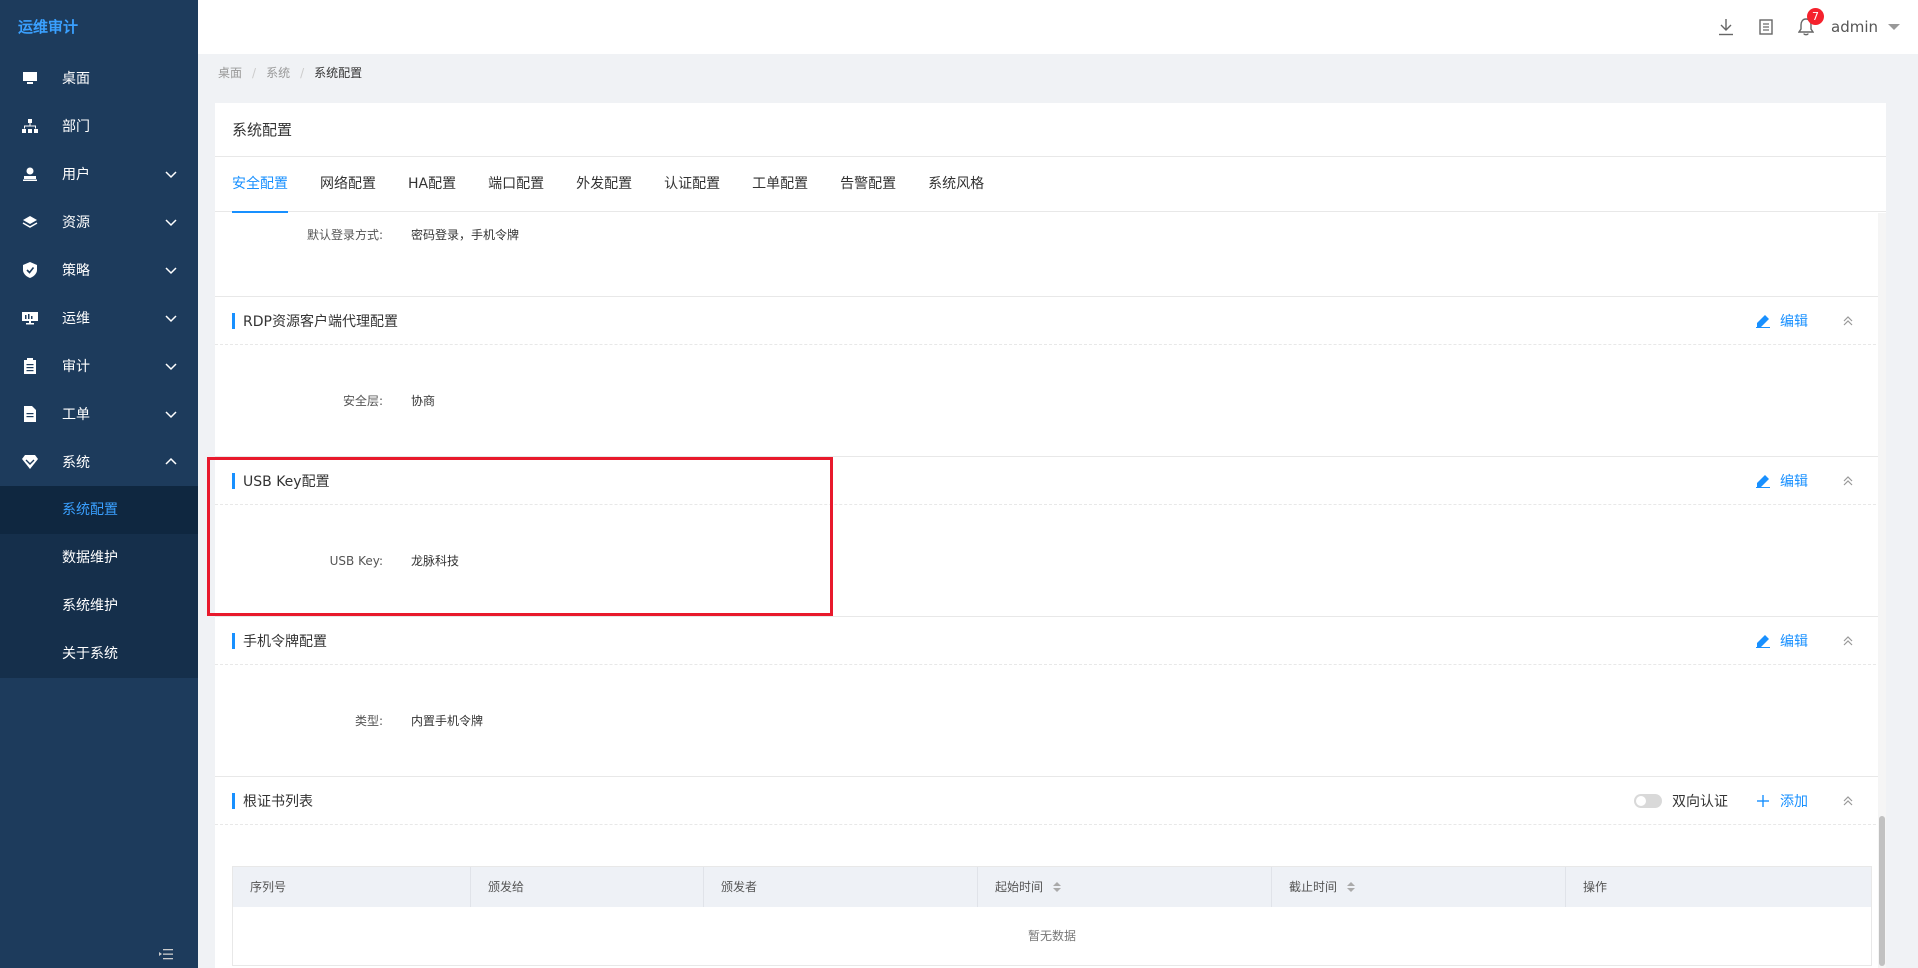 The image size is (1918, 968). Describe the element at coordinates (356, 560) in the screenshot. I see `field-label: USB Key:` at that location.